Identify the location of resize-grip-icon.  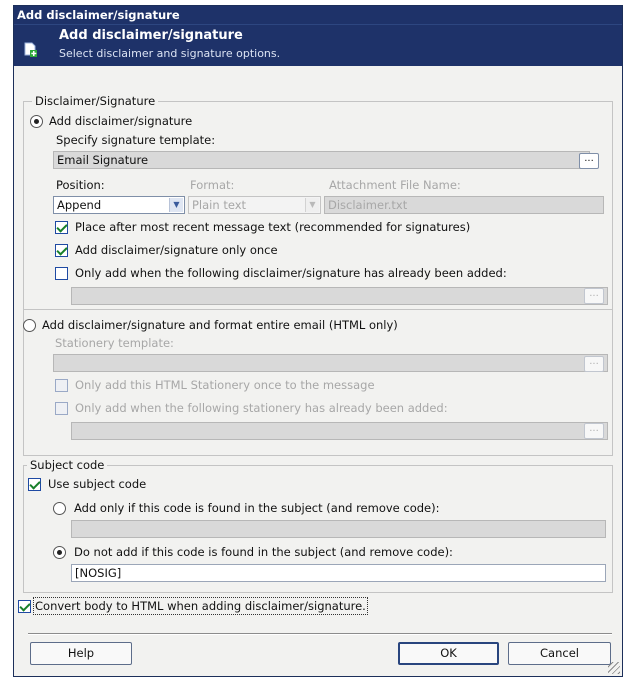
(614, 668).